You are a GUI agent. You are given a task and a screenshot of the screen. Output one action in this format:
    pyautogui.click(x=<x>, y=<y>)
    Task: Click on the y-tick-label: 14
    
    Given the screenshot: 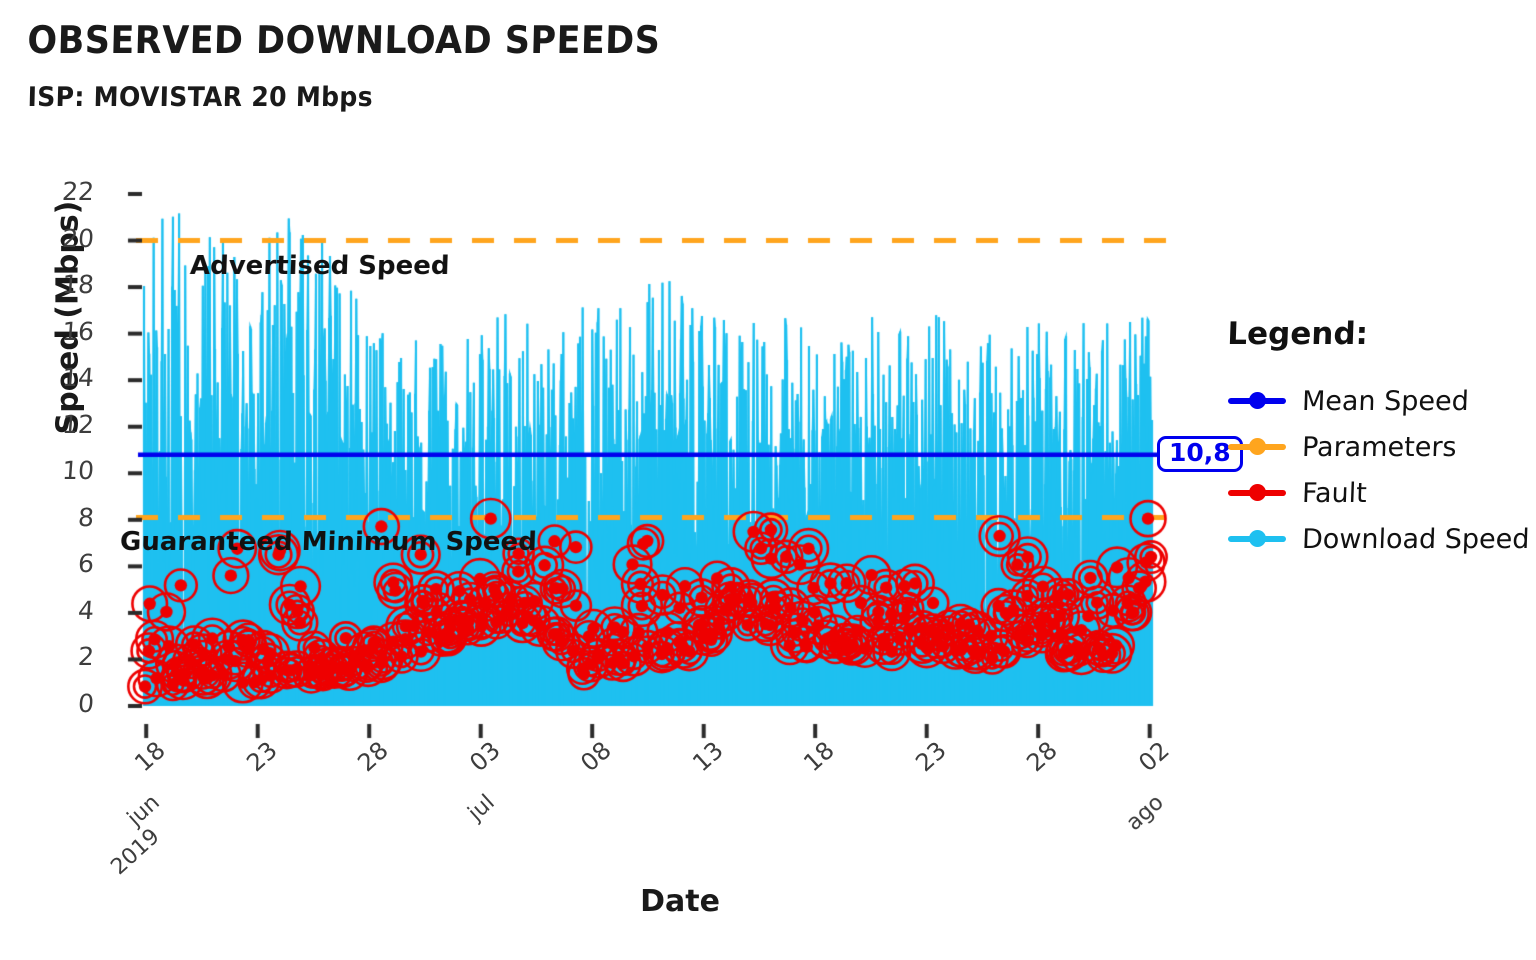 What is the action you would take?
    pyautogui.click(x=78, y=378)
    